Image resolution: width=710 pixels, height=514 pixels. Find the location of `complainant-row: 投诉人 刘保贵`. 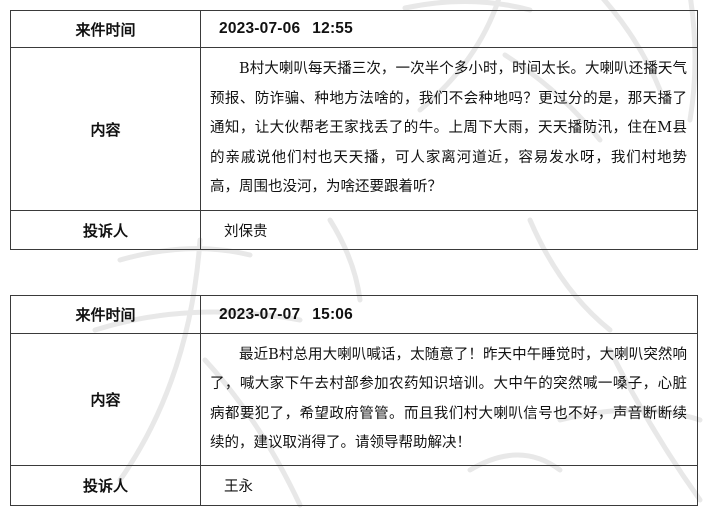

complainant-row: 投诉人 刘保贵 is located at coordinates (354, 230).